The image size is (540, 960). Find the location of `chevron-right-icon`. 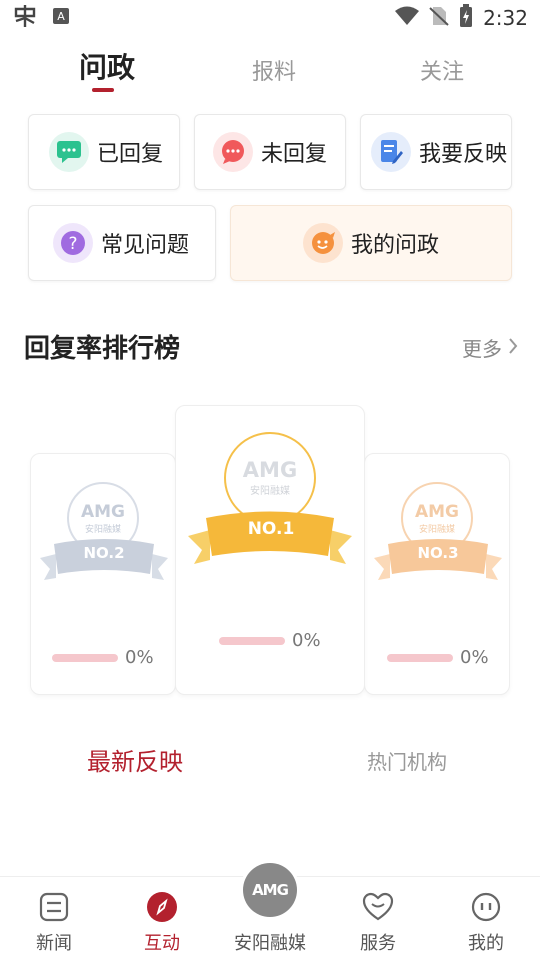

chevron-right-icon is located at coordinates (513, 348).